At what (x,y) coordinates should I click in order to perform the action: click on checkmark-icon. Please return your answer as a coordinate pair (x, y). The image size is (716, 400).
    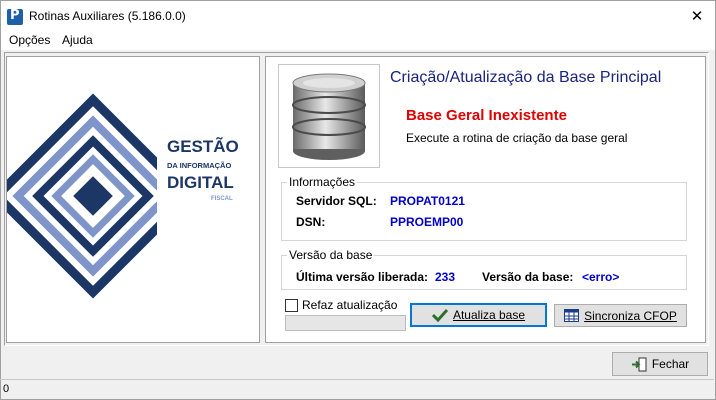
    Looking at the image, I should click on (439, 315).